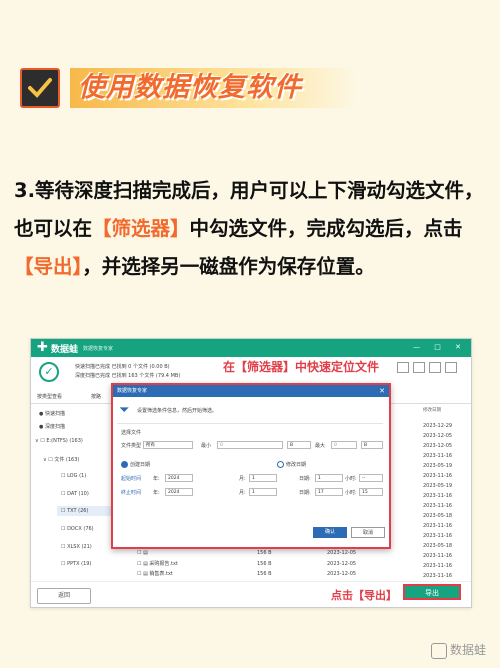  Describe the element at coordinates (52, 413) in the screenshot. I see `tree-item: ● 快速扫描` at that location.